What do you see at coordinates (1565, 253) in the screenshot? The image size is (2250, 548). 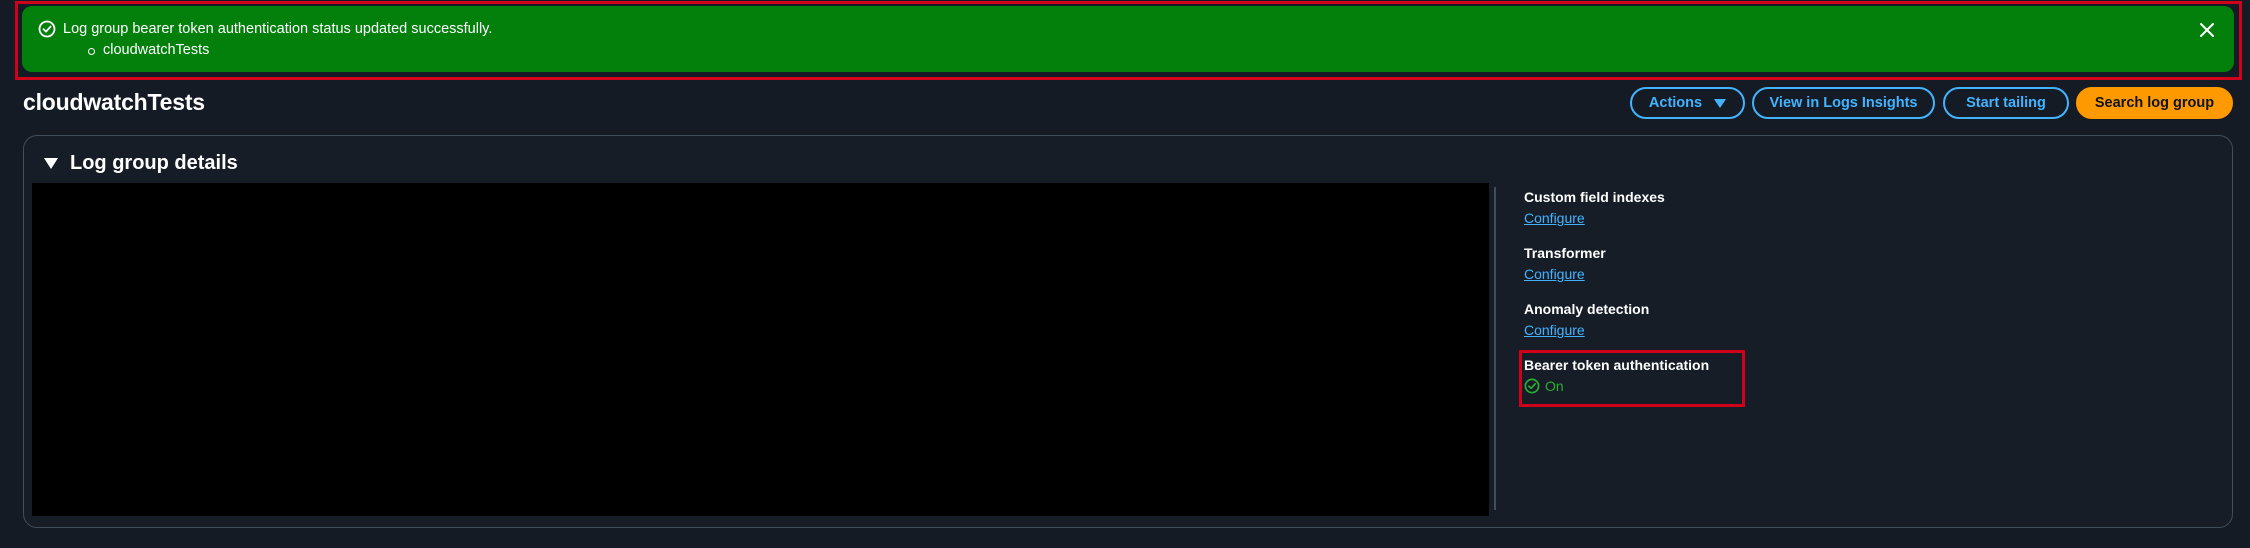 I see `field-label: Transformer` at bounding box center [1565, 253].